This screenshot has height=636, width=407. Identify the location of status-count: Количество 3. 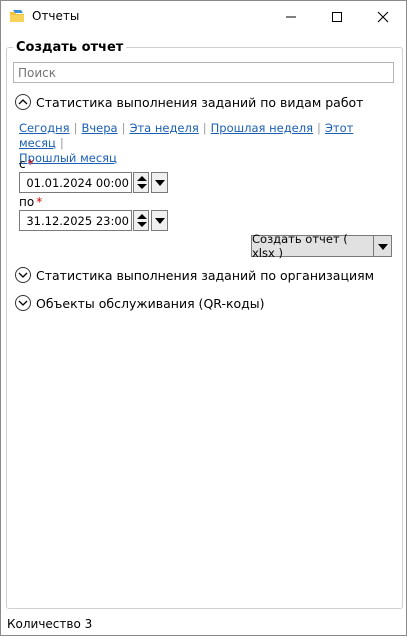
(50, 624).